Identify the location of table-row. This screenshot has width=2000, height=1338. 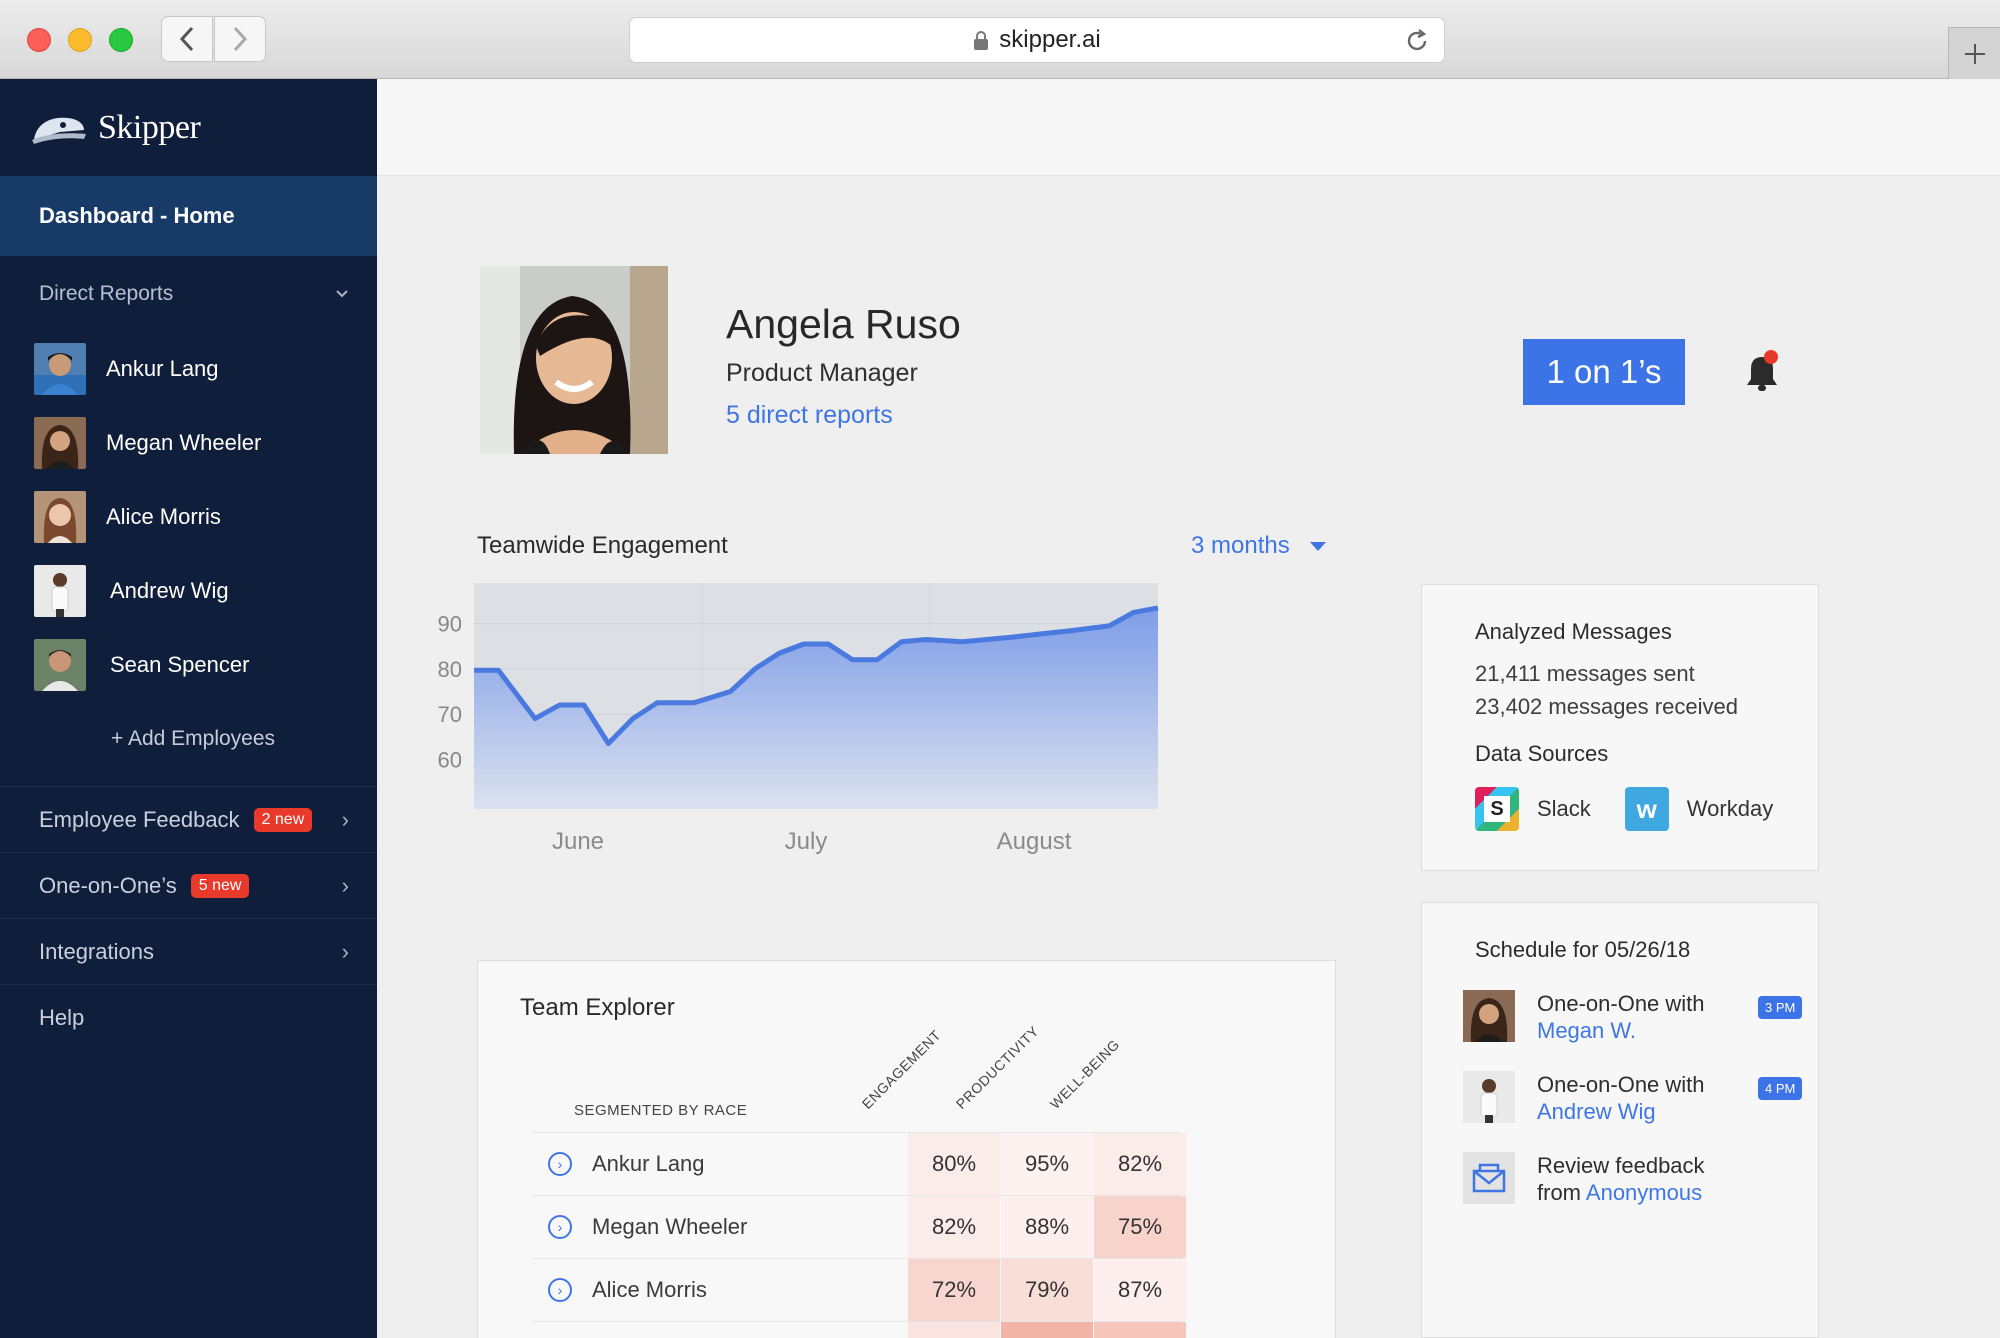
(859, 1329).